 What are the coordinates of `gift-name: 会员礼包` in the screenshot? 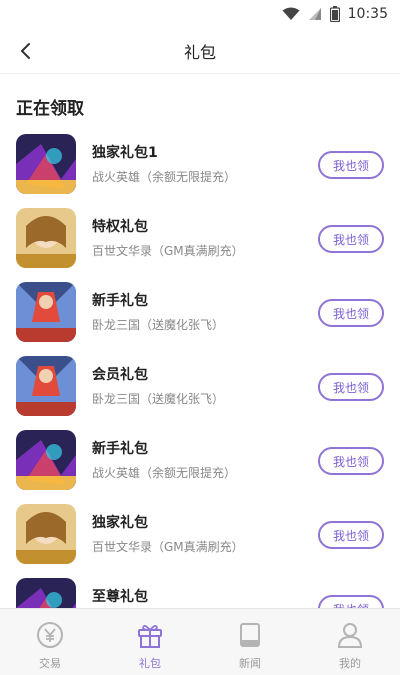 It's located at (120, 375).